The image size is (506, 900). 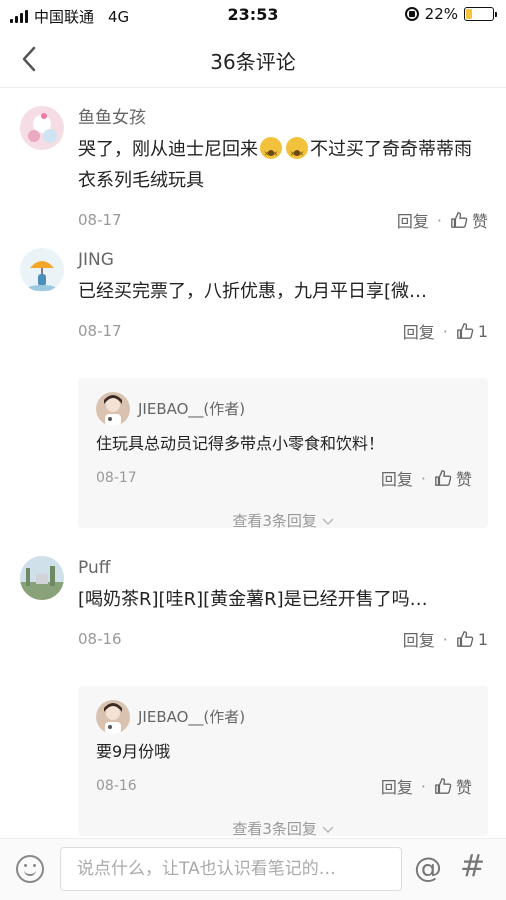 I want to click on reply-thread: JIEBAO__(作者) 要9月份哦 08-16 回复 · 赞 查看3条回复, so click(x=283, y=762).